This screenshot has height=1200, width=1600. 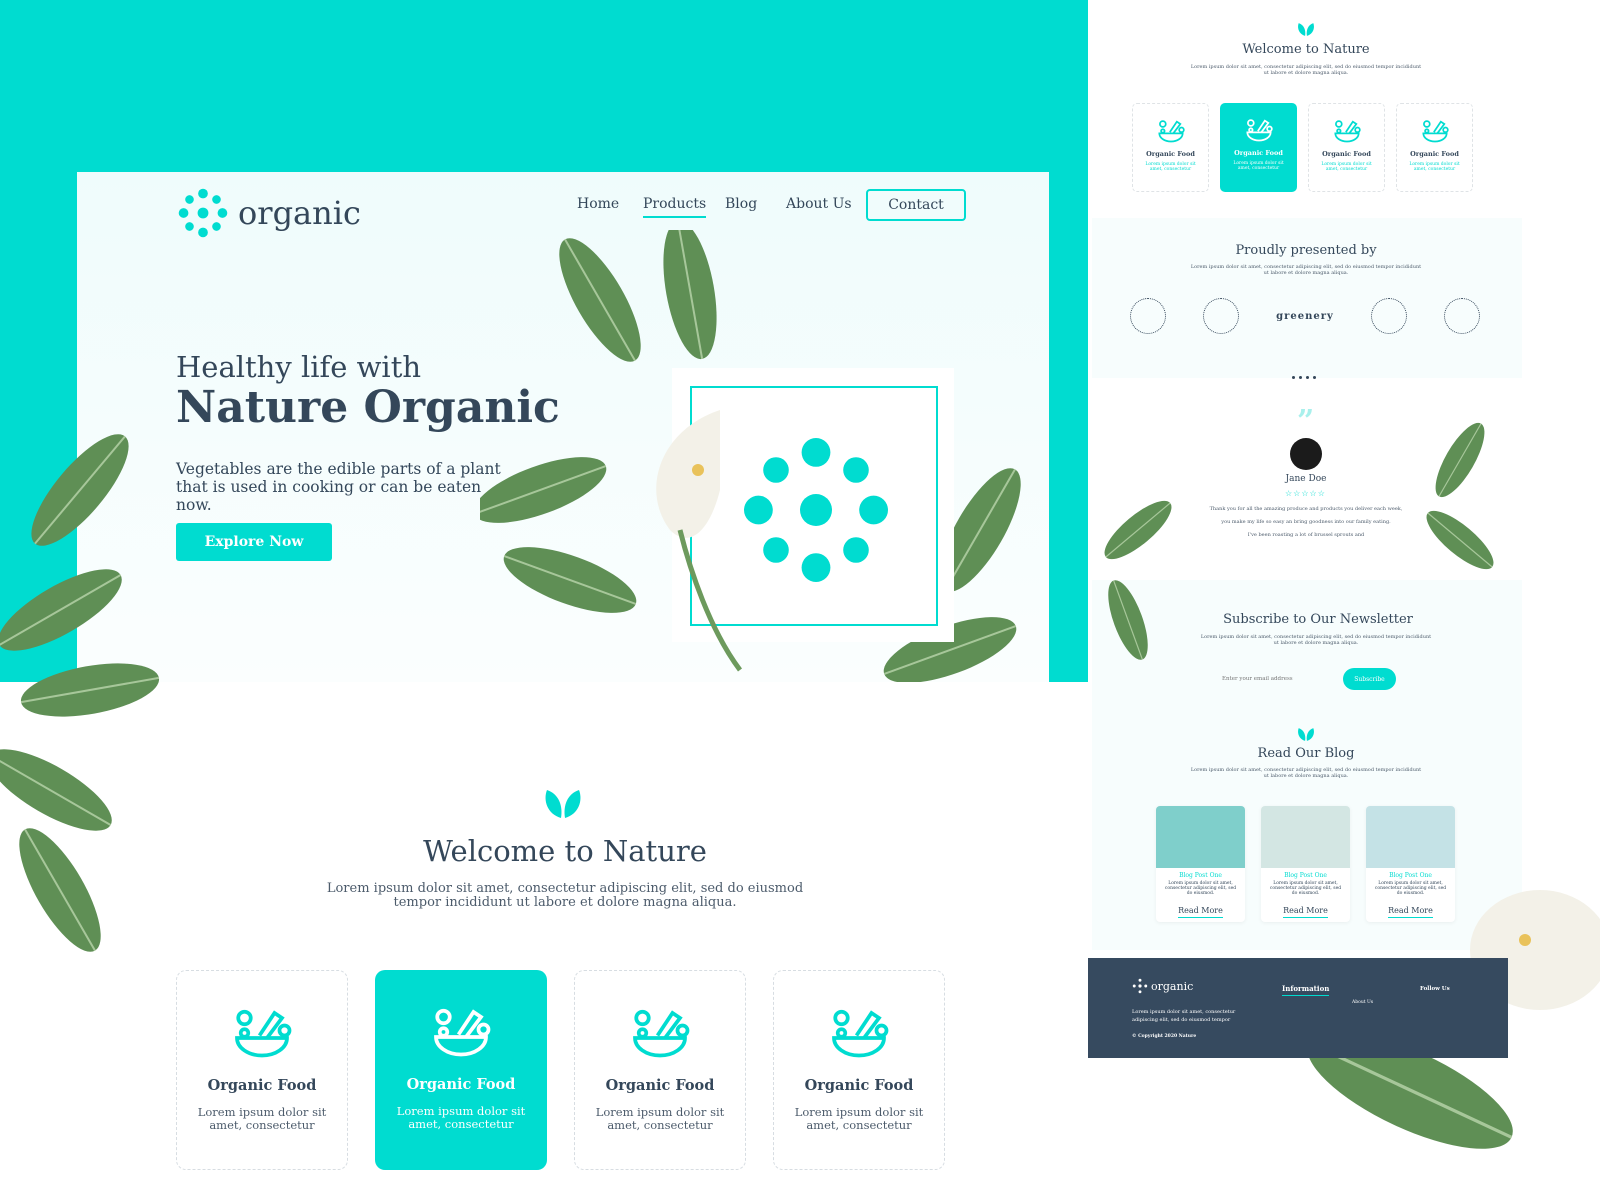 I want to click on calla-lily-illustration, so click(x=699, y=541).